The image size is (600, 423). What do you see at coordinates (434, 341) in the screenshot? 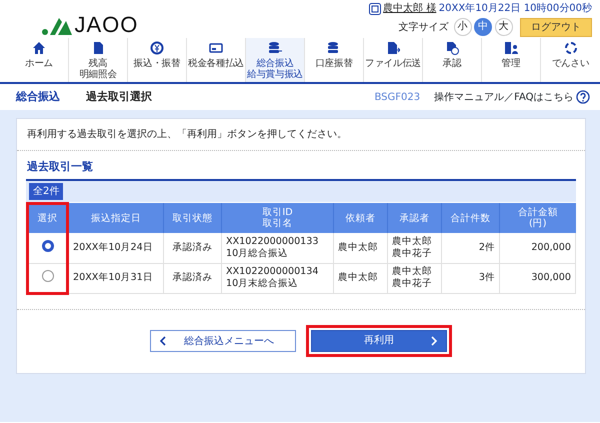
I see `chevron-right-icon` at bounding box center [434, 341].